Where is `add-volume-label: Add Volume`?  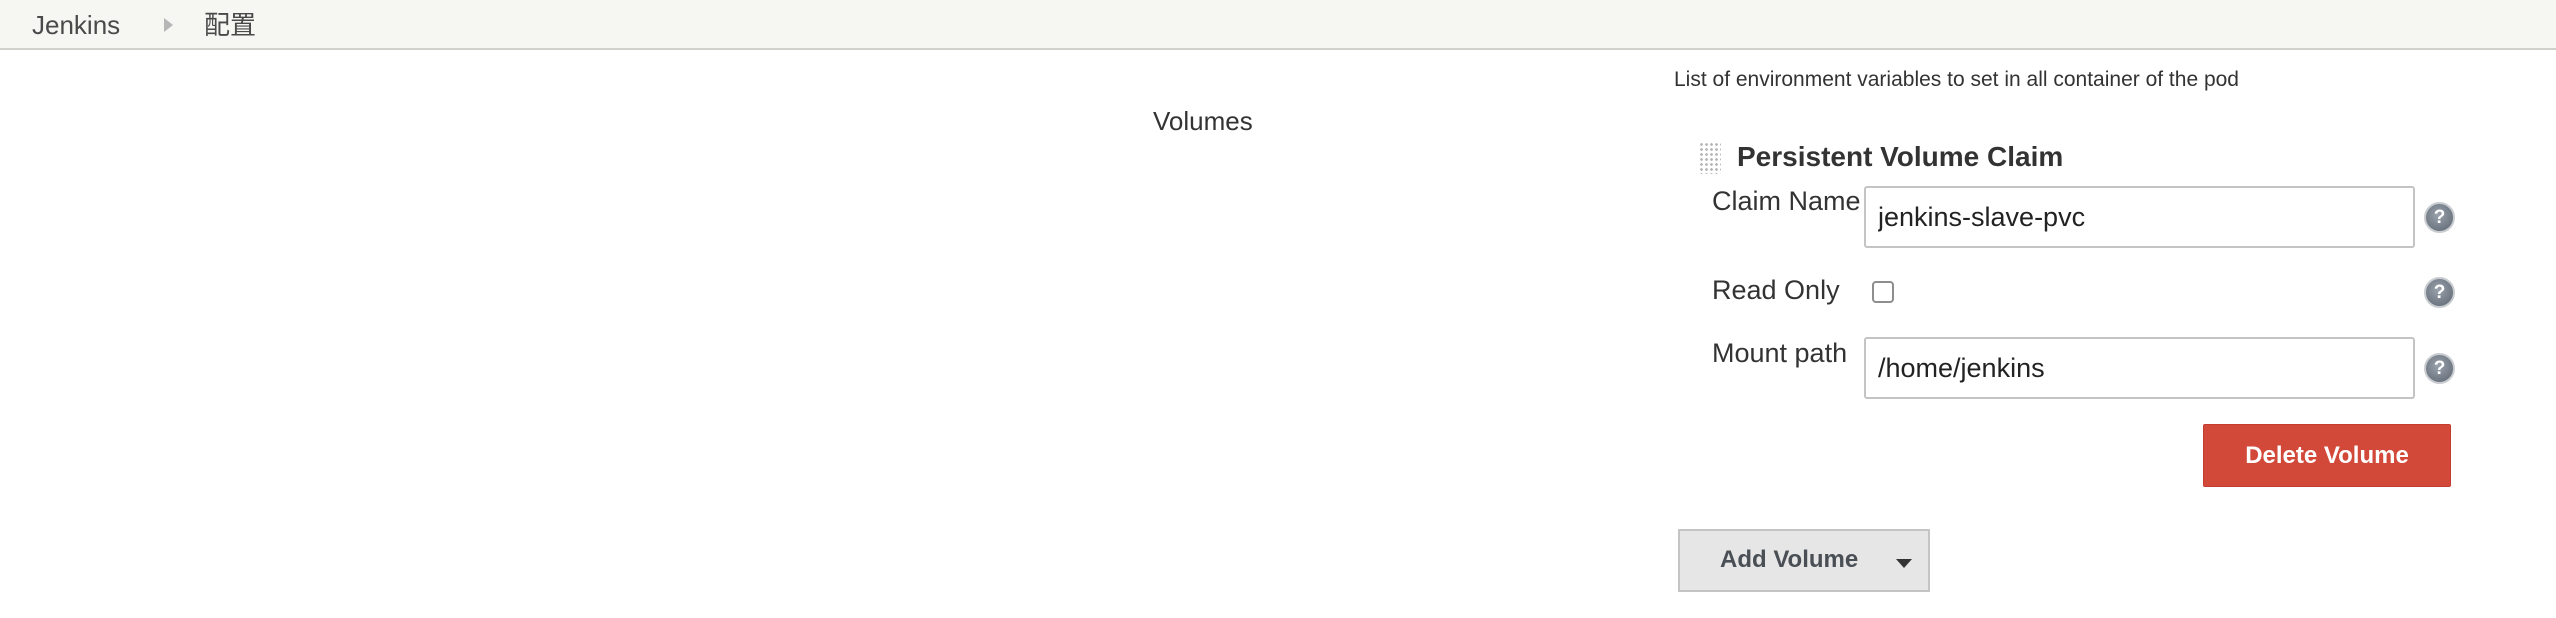
add-volume-label: Add Volume is located at coordinates (1789, 559).